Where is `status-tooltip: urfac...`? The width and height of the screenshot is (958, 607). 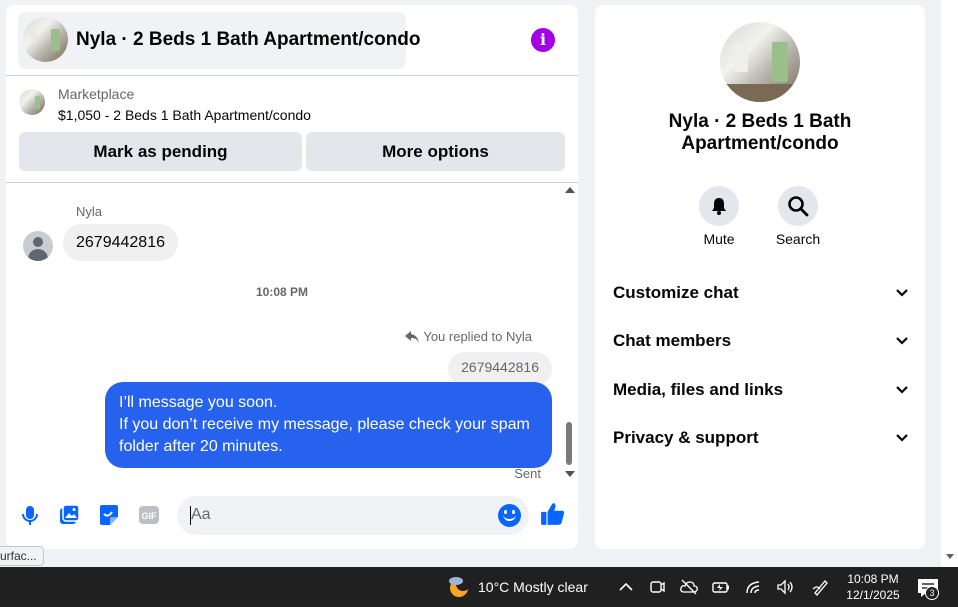
status-tooltip: urfac... is located at coordinates (22, 556).